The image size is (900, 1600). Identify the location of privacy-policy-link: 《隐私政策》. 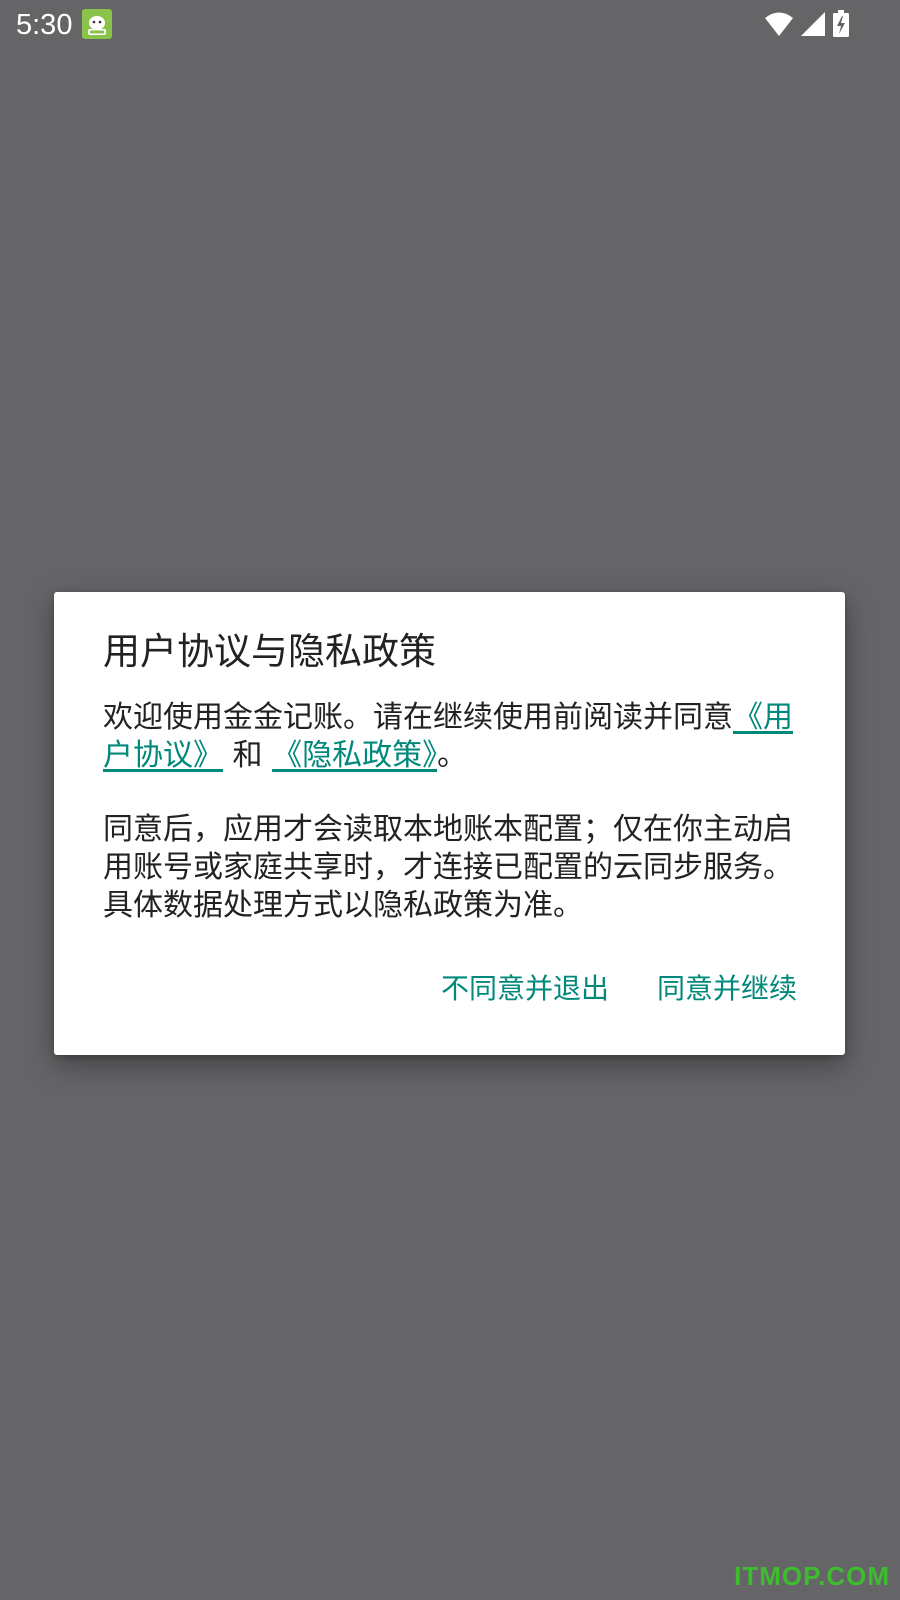
(354, 755).